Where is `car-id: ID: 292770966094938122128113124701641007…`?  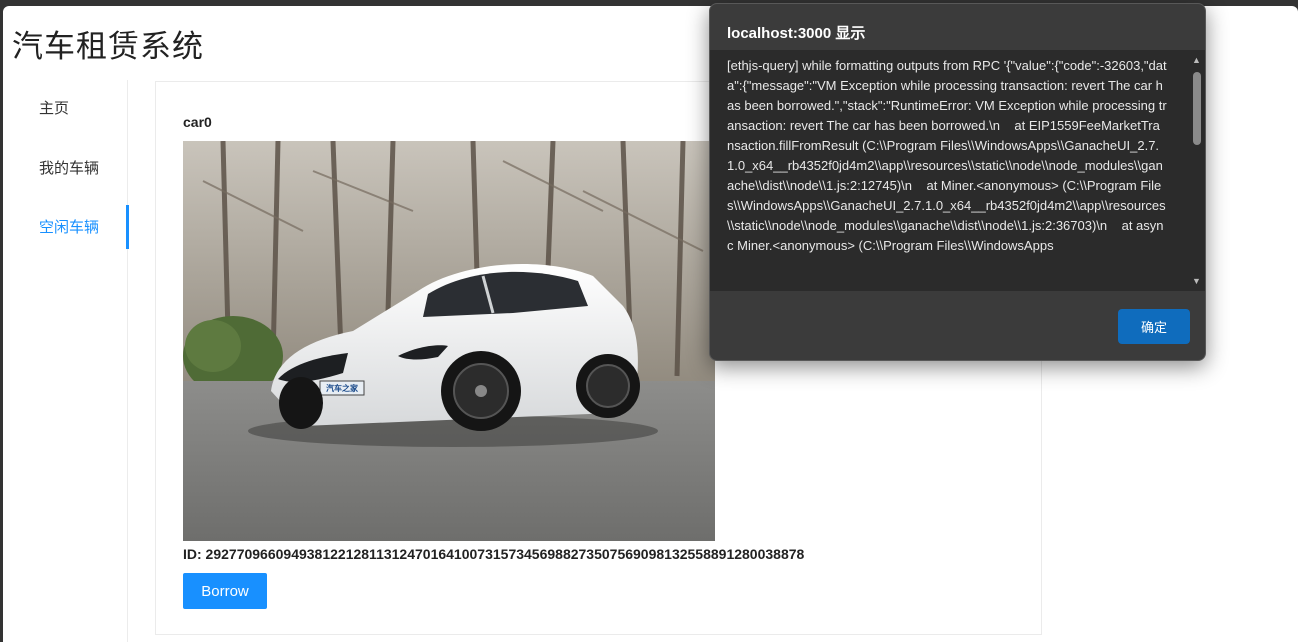 car-id: ID: 292770966094938122128113124701641007… is located at coordinates (494, 554).